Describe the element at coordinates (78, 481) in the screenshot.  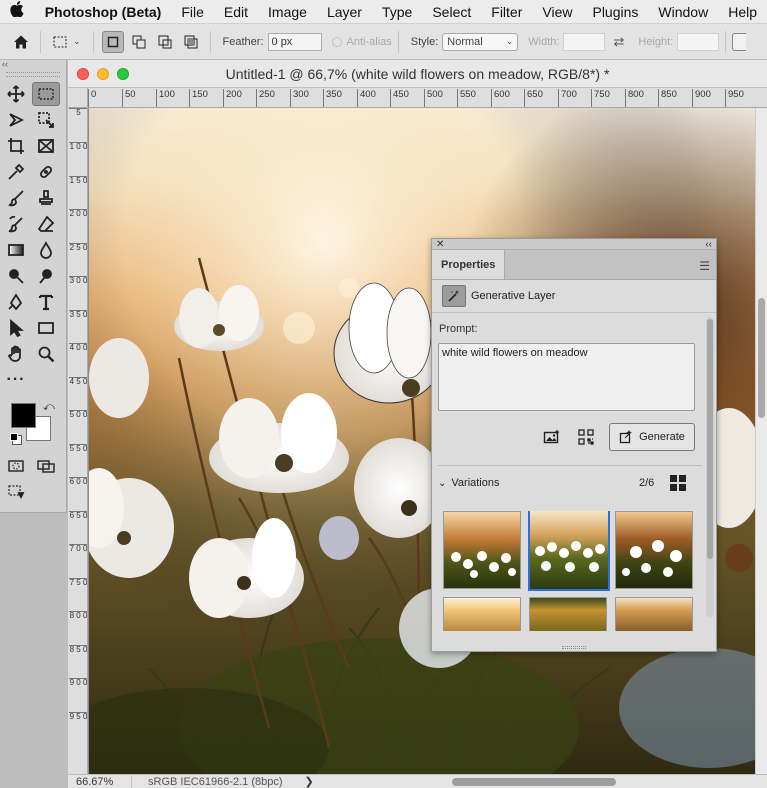
I see `ruler-tick: 6 0 0` at that location.